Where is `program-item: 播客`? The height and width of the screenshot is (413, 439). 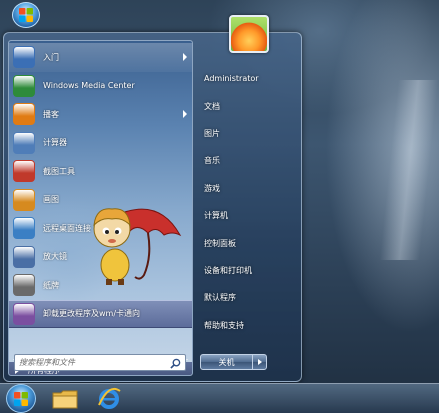 program-item: 播客 is located at coordinates (100, 114).